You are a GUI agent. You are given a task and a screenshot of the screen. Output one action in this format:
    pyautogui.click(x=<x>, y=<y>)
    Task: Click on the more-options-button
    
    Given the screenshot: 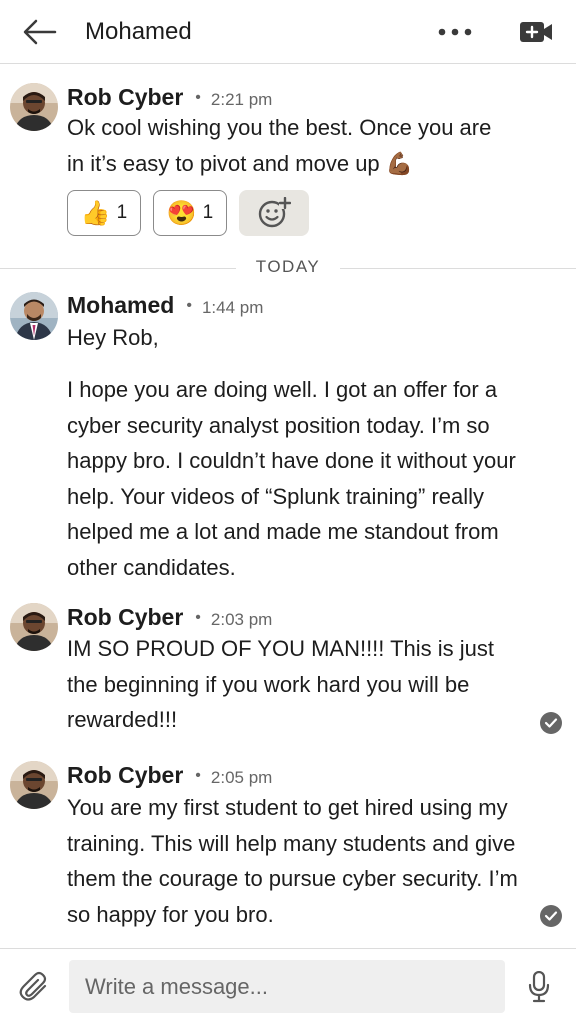 What is the action you would take?
    pyautogui.click(x=455, y=32)
    